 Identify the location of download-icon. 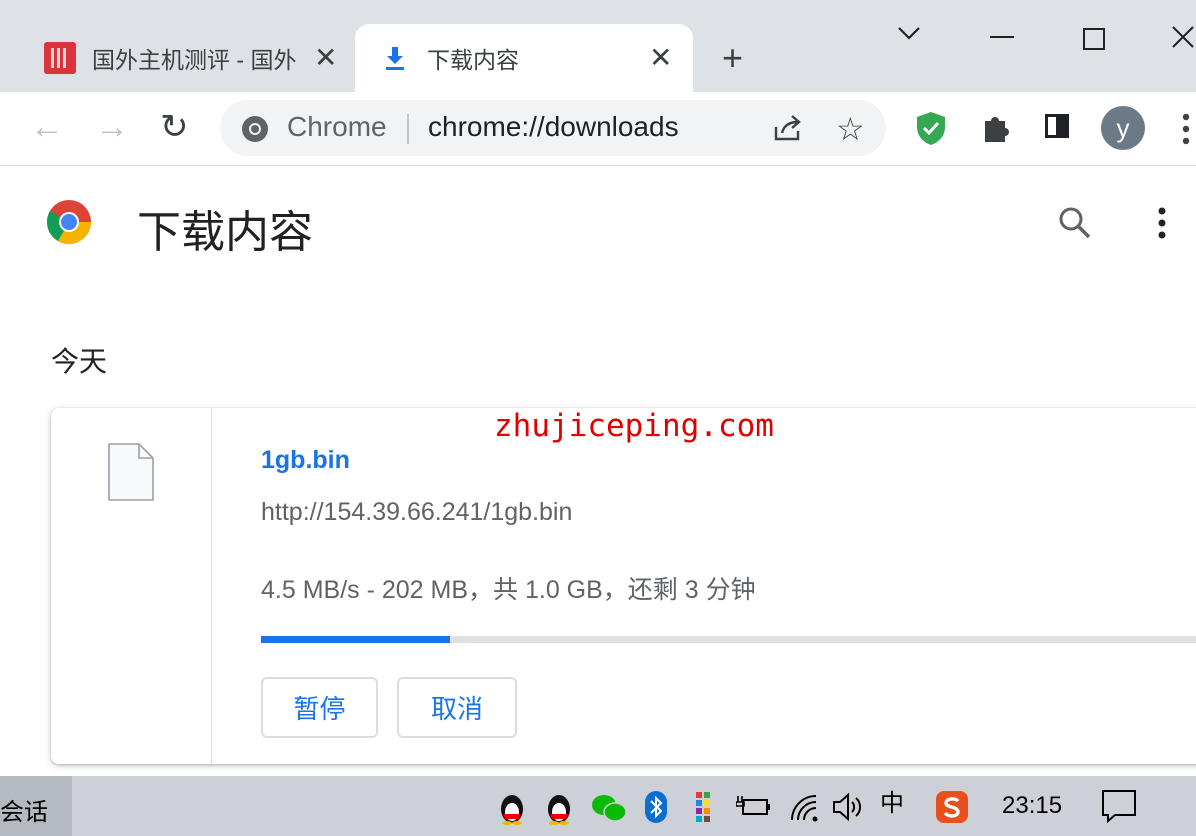
(395, 58).